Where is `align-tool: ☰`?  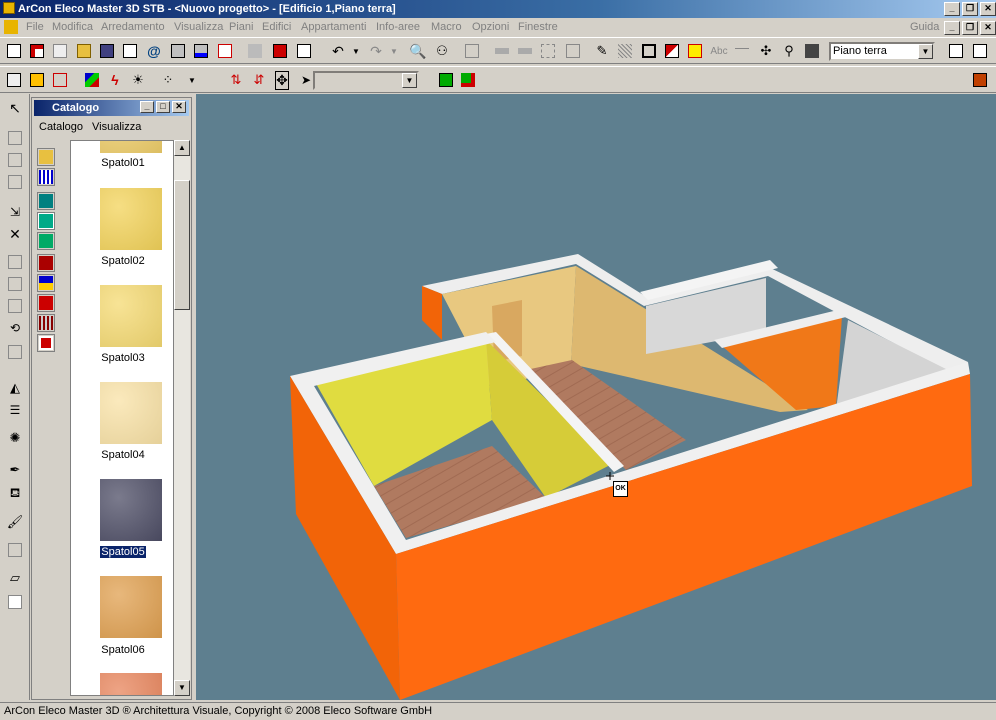
align-tool: ☰ is located at coordinates (15, 410).